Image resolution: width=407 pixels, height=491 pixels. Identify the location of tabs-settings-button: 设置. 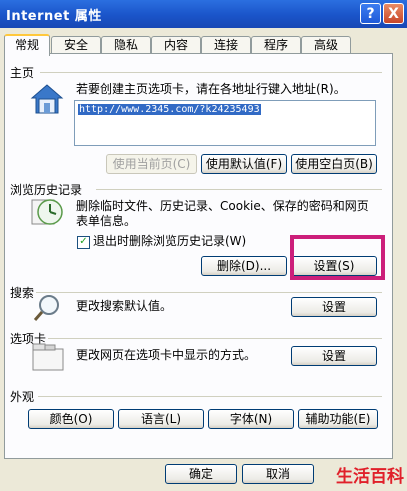
(334, 356).